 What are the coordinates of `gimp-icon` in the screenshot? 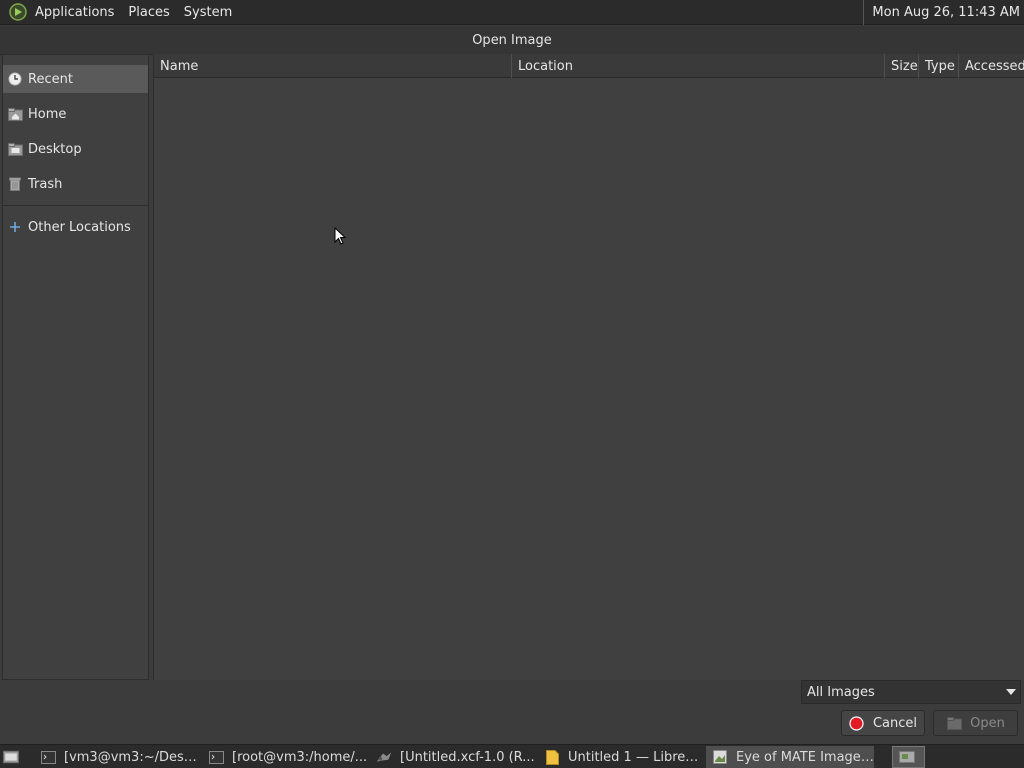 It's located at (384, 757).